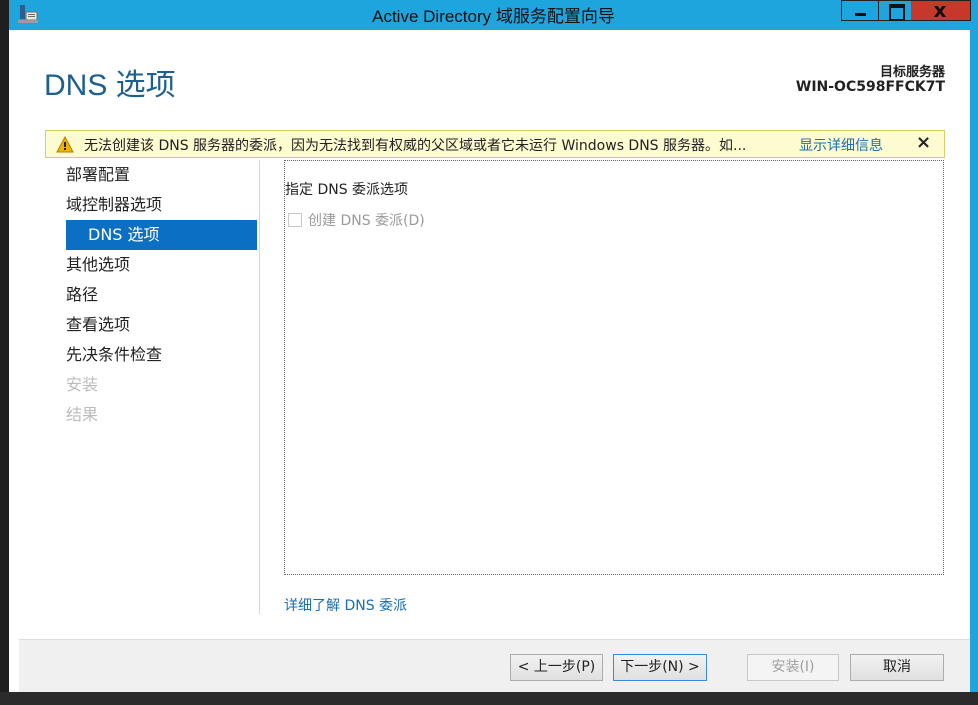 This screenshot has width=978, height=705. What do you see at coordinates (660, 667) in the screenshot?
I see `next-button: 下一步(N) >` at bounding box center [660, 667].